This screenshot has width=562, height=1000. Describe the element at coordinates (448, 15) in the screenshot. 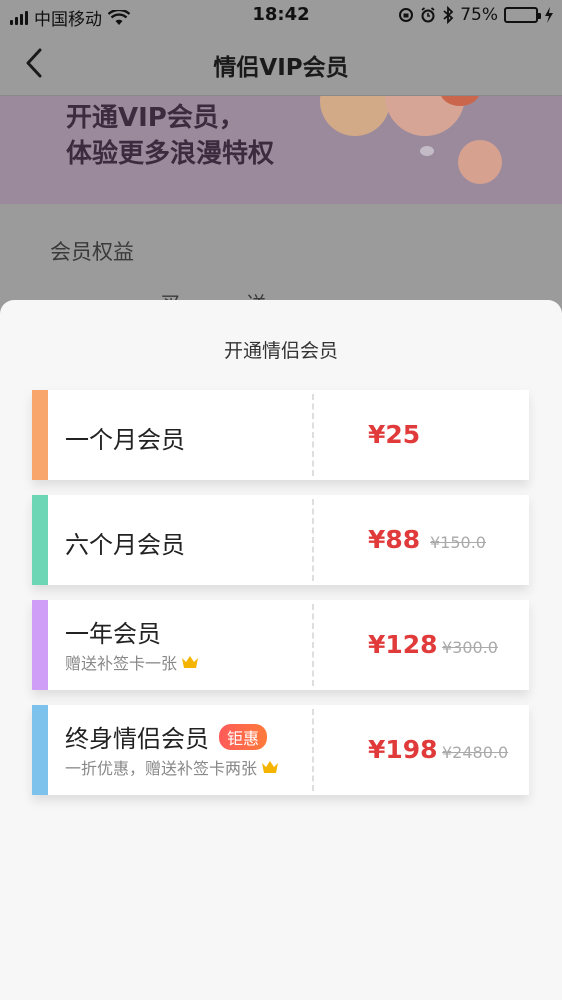

I see `bluetooth-icon` at that location.